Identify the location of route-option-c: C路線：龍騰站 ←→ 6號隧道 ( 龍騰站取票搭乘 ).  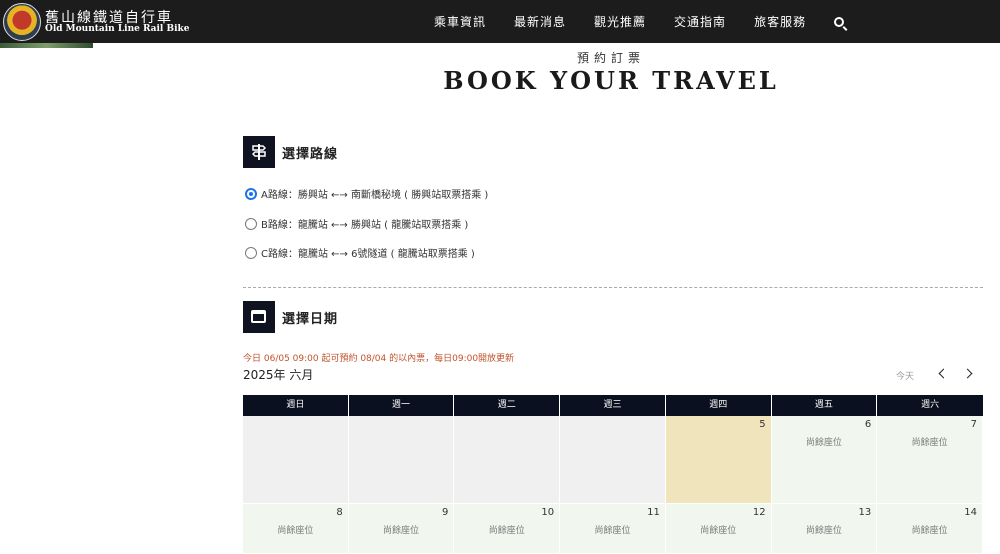
(360, 252).